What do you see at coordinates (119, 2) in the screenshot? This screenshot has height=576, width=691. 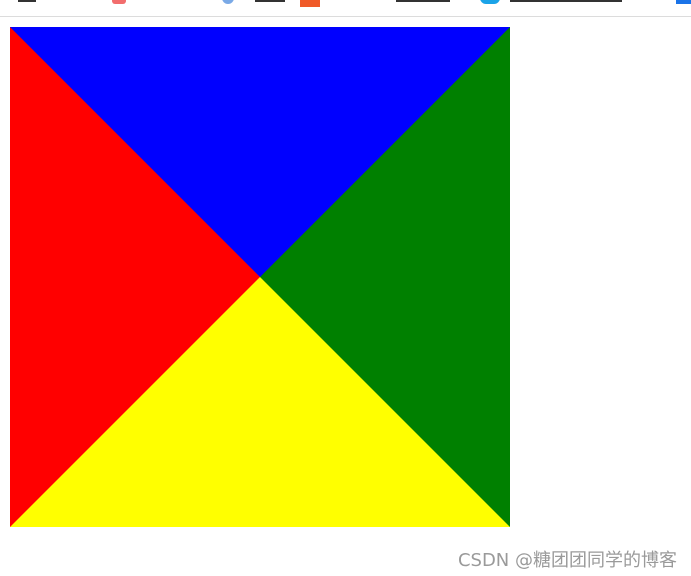 I see `bookmark-red-icon` at bounding box center [119, 2].